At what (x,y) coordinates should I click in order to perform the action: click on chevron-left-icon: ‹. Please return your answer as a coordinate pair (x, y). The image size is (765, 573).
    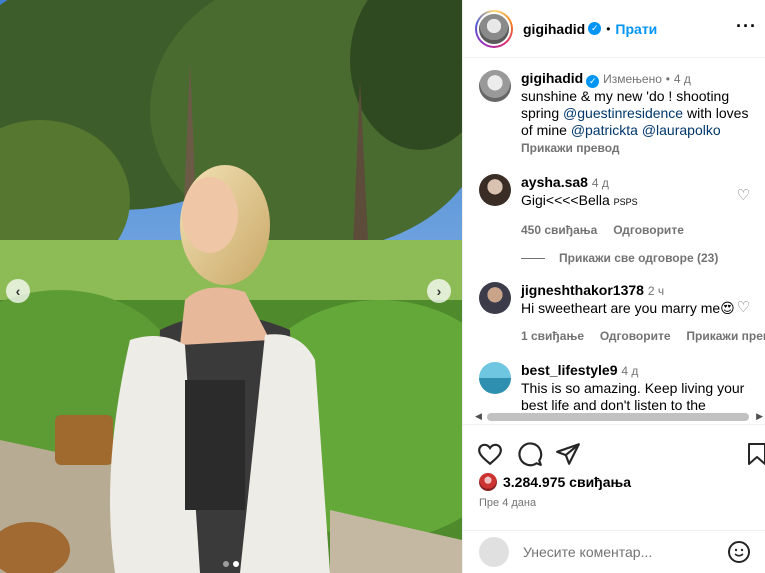
    Looking at the image, I should click on (18, 291).